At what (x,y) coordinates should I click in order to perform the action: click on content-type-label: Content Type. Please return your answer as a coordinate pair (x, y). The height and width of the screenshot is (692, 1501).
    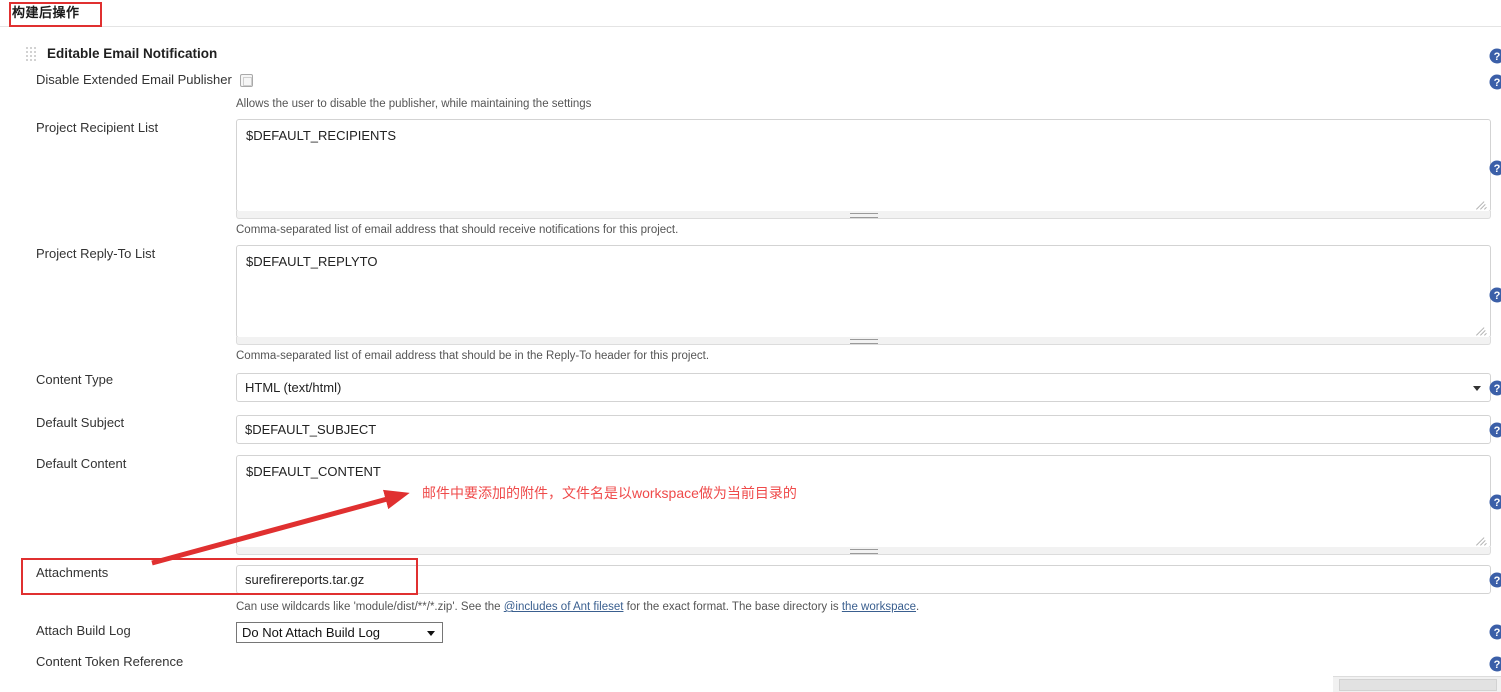
    Looking at the image, I should click on (75, 379).